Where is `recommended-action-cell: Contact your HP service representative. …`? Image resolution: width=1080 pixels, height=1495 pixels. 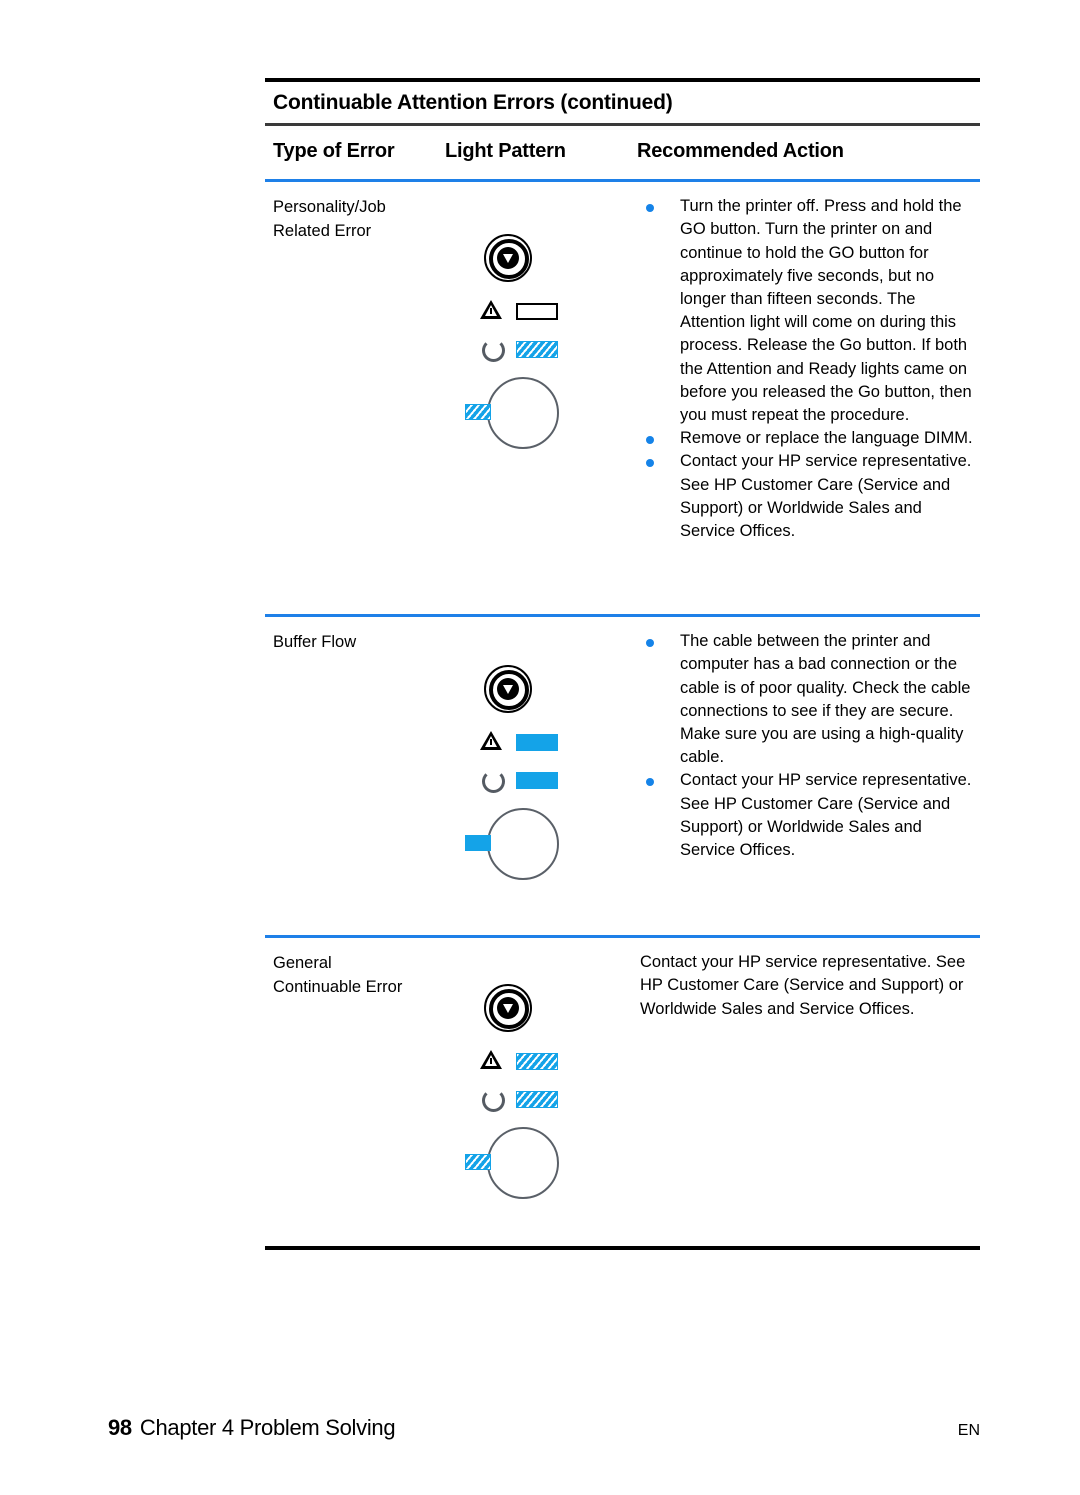 recommended-action-cell: Contact your HP service representative. … is located at coordinates (808, 1092).